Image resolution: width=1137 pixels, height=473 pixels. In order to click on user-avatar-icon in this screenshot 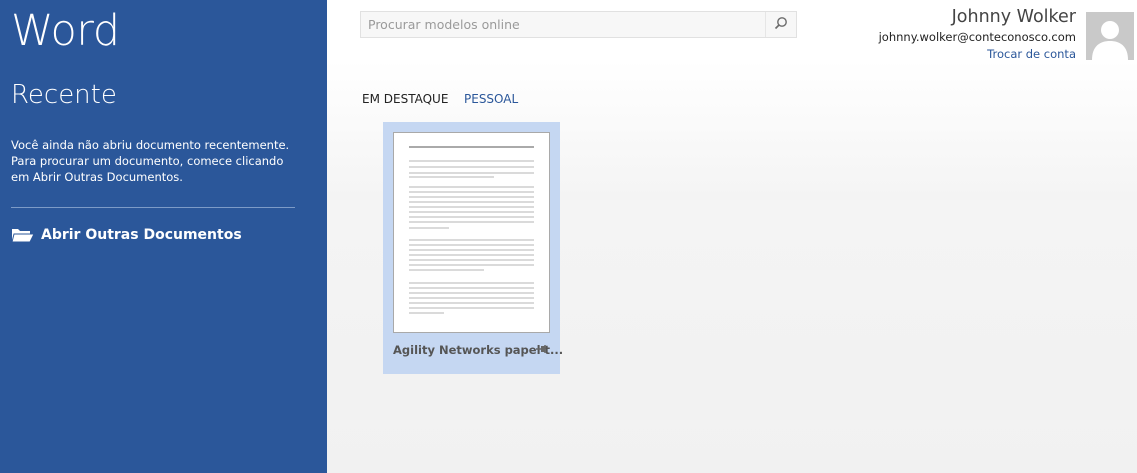, I will do `click(1110, 36)`.